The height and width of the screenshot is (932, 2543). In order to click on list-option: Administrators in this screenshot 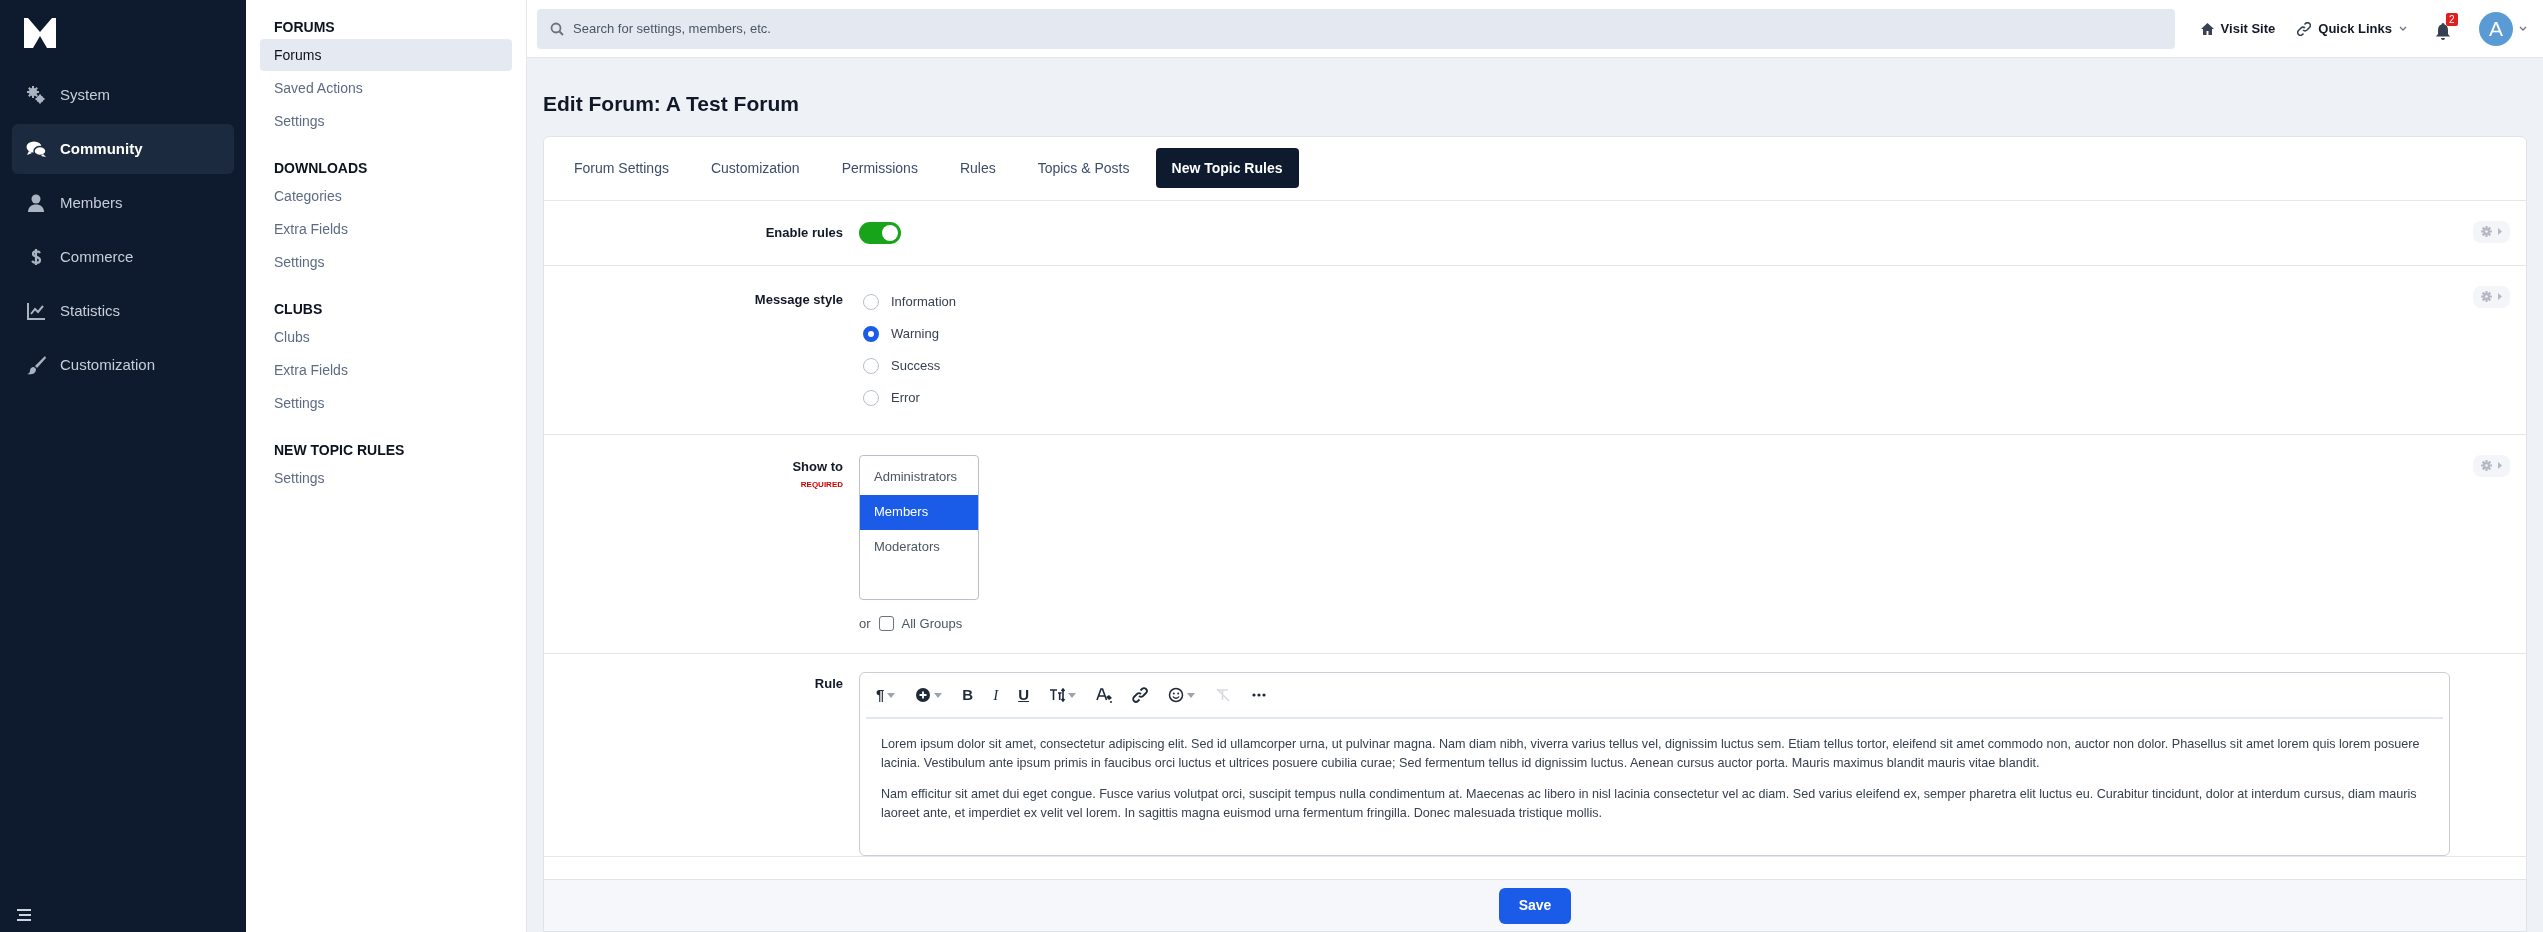, I will do `click(919, 477)`.